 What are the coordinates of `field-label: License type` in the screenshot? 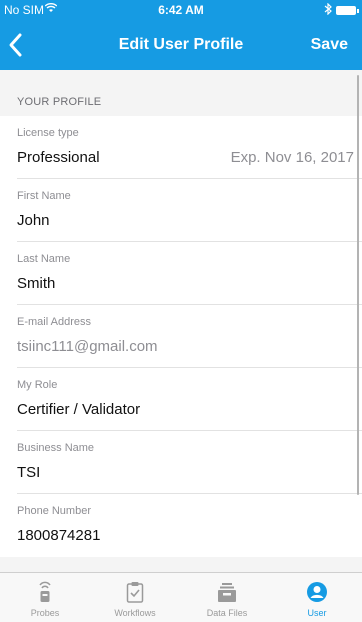 It's located at (48, 133).